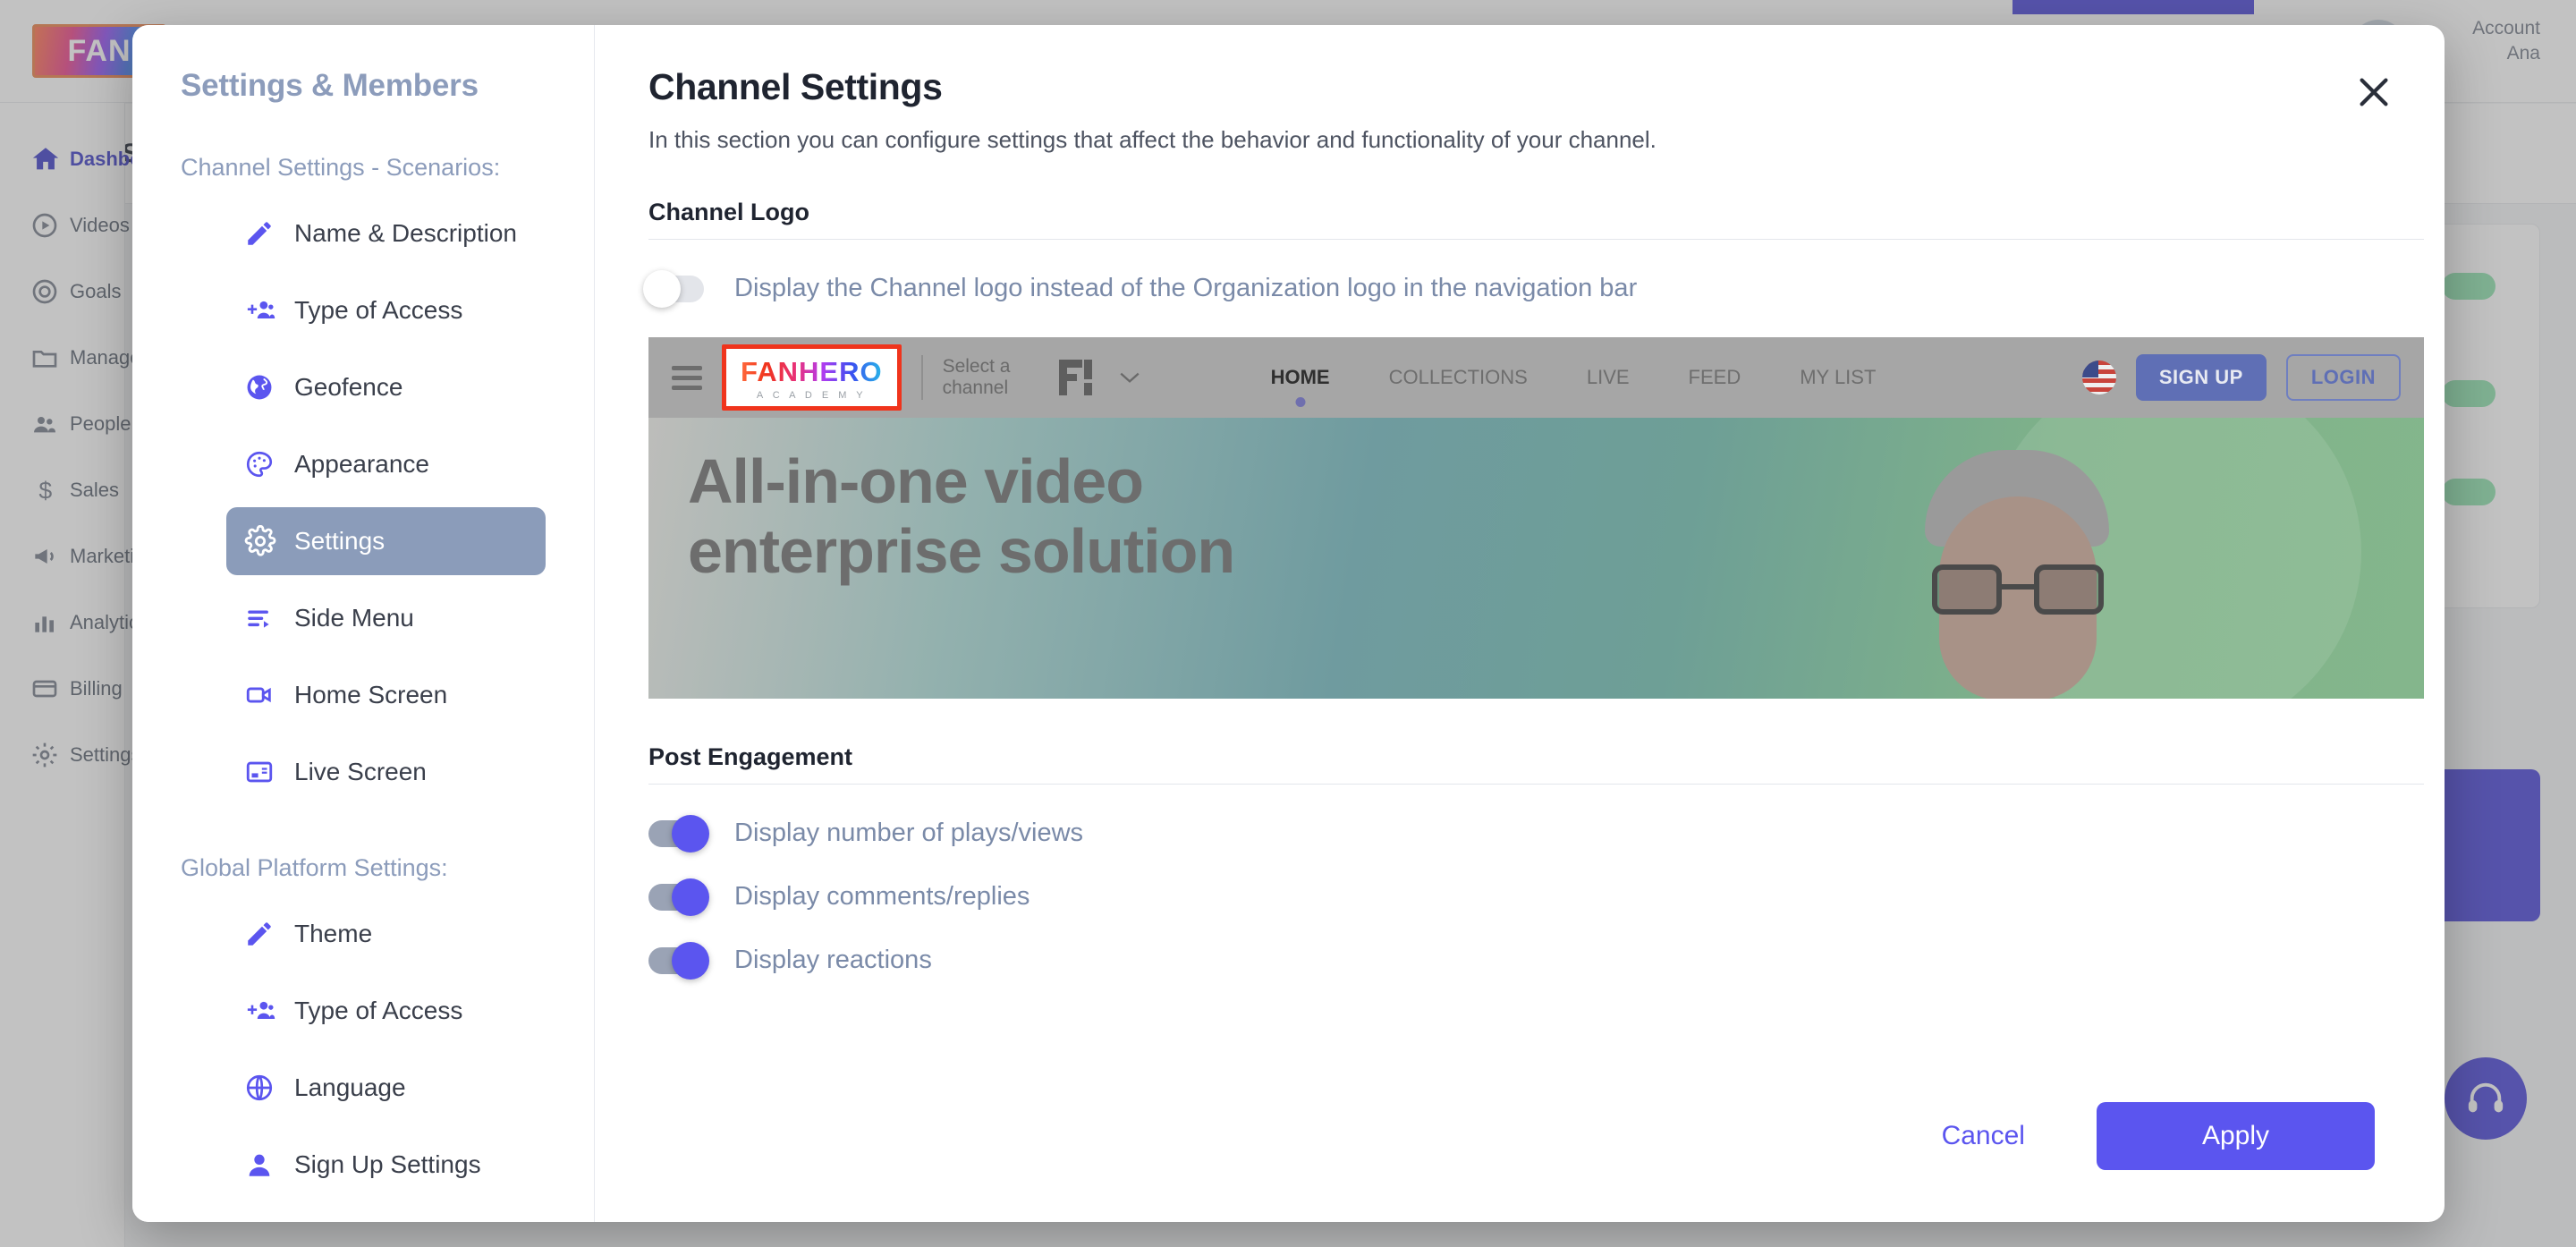 This screenshot has height=1247, width=2576. What do you see at coordinates (333, 933) in the screenshot?
I see `sidebar-item-label: Theme` at bounding box center [333, 933].